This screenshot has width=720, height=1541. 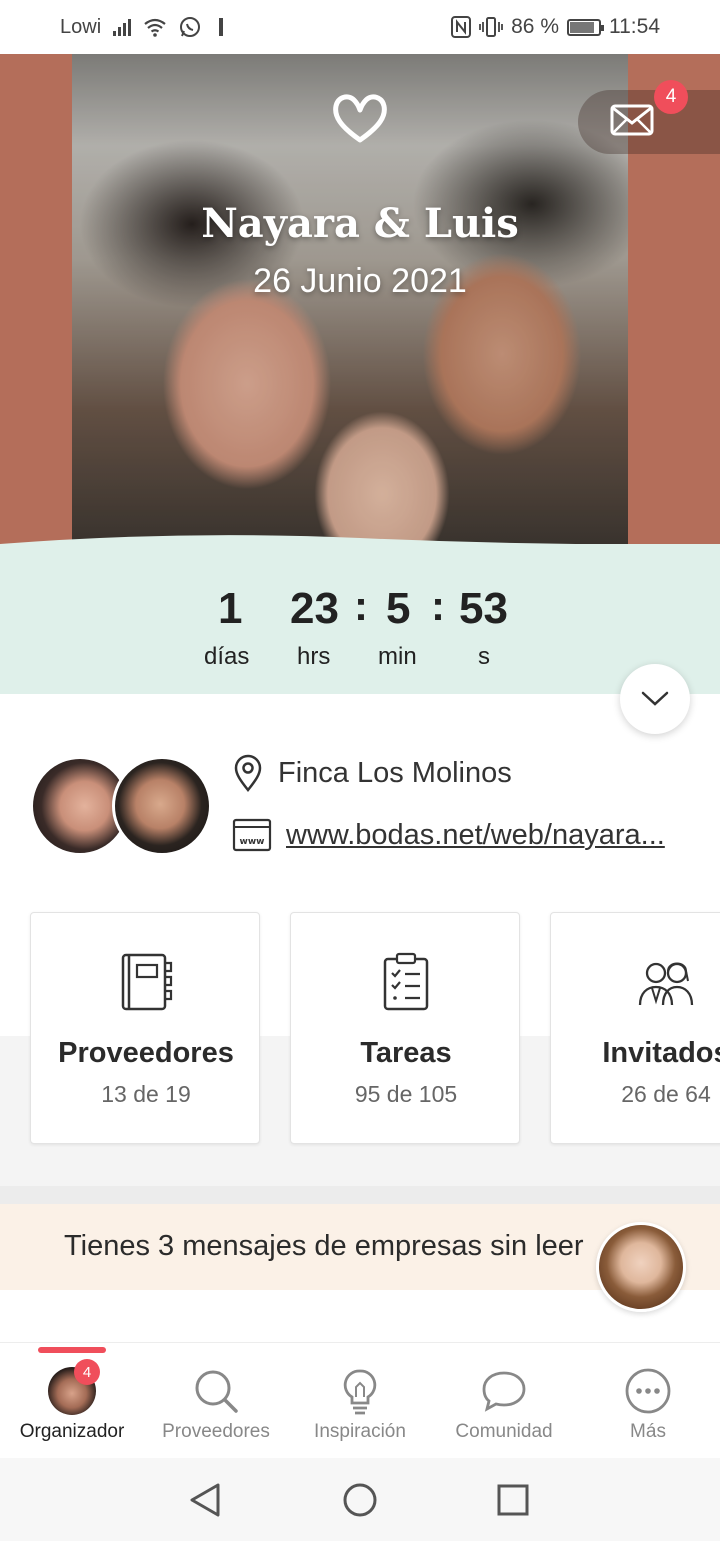 What do you see at coordinates (81, 26) in the screenshot?
I see `carrier-name: Lowi` at bounding box center [81, 26].